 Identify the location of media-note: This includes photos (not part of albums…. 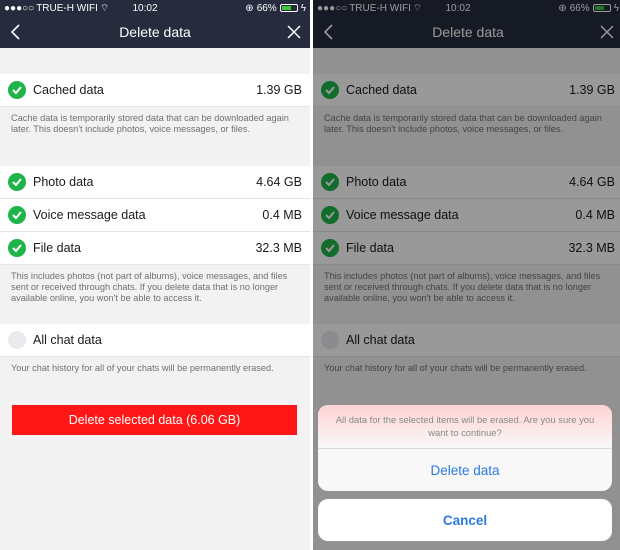
(155, 294).